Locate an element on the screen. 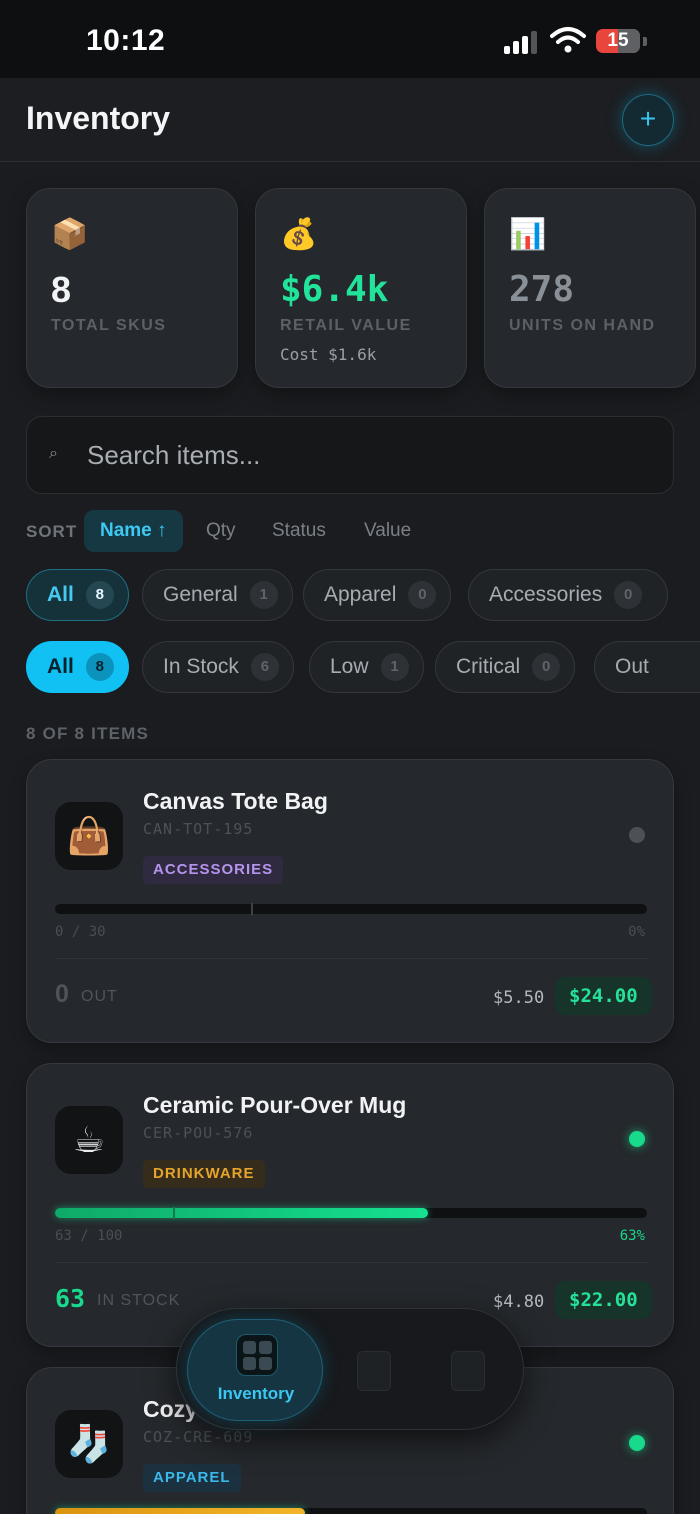 The height and width of the screenshot is (1514, 700). category-chip-general: General 1 is located at coordinates (217, 595).